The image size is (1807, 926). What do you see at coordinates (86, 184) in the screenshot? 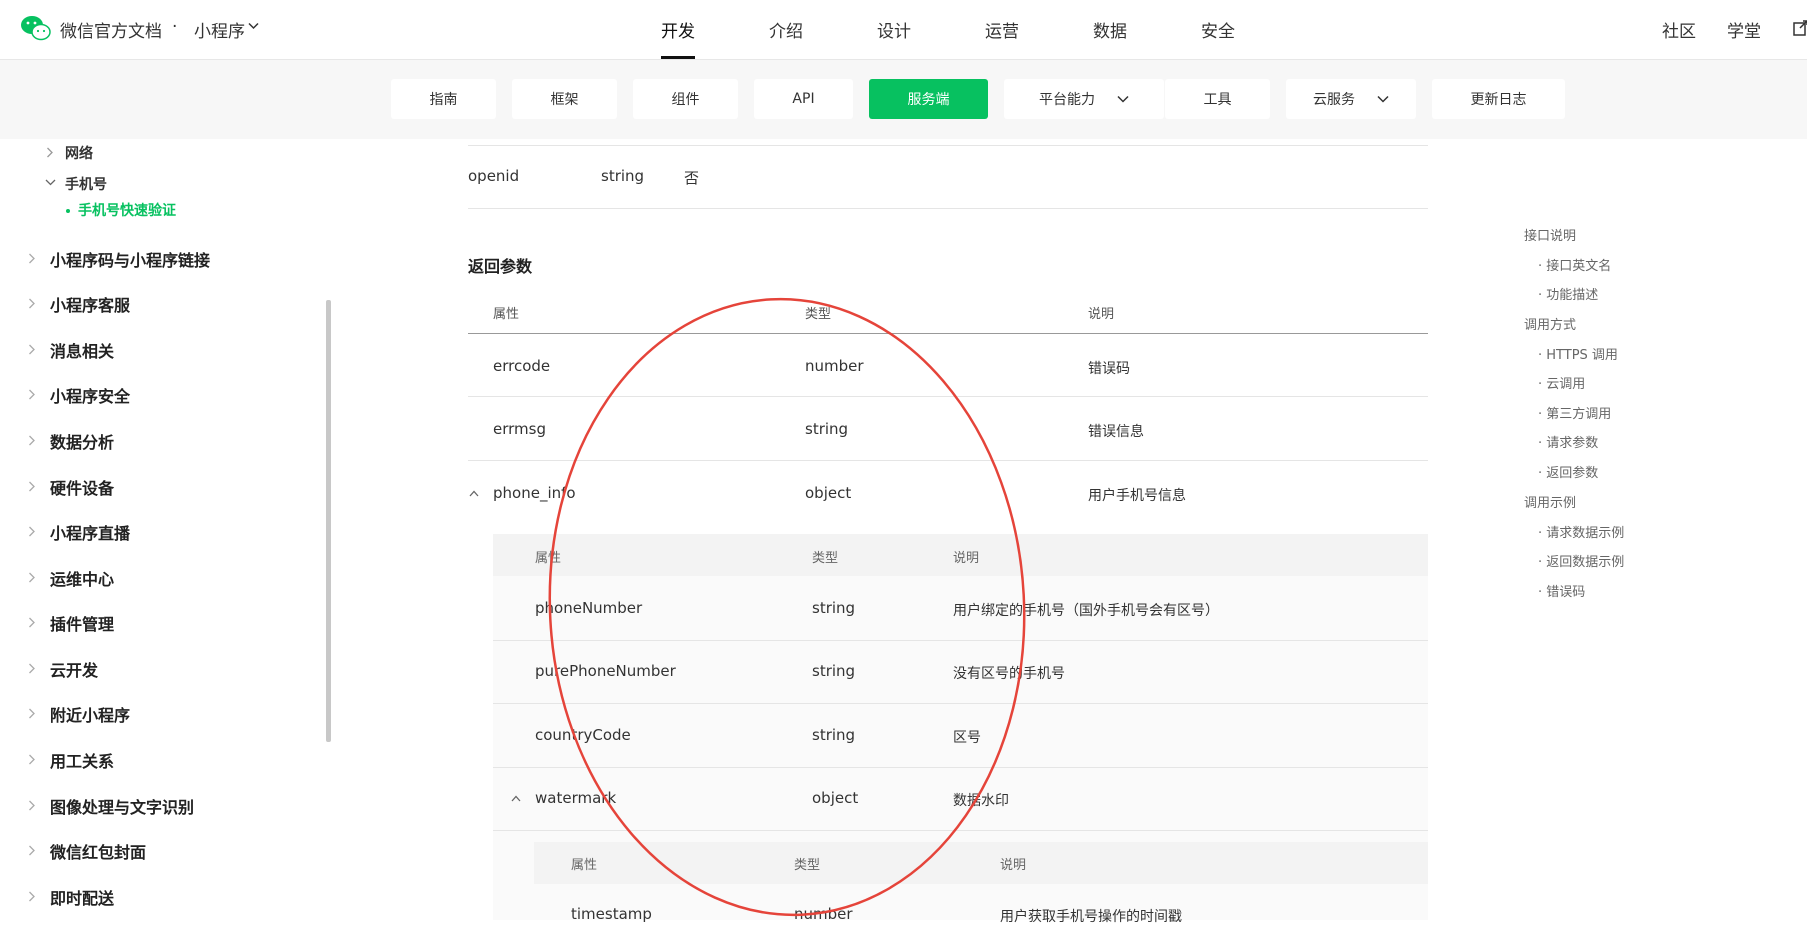
I see `sidebar-sub-phone: 手机号` at bounding box center [86, 184].